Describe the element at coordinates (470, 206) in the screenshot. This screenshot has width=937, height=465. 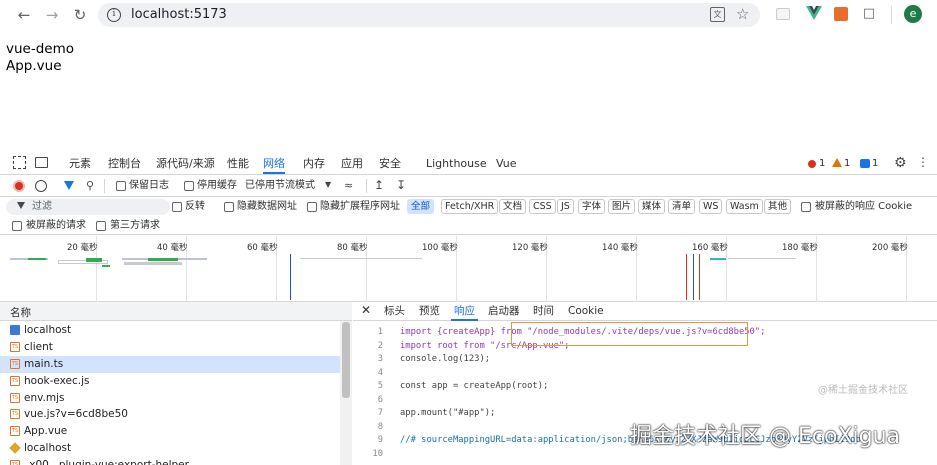
I see `type-filter-fetch: Fetch/XHR` at that location.